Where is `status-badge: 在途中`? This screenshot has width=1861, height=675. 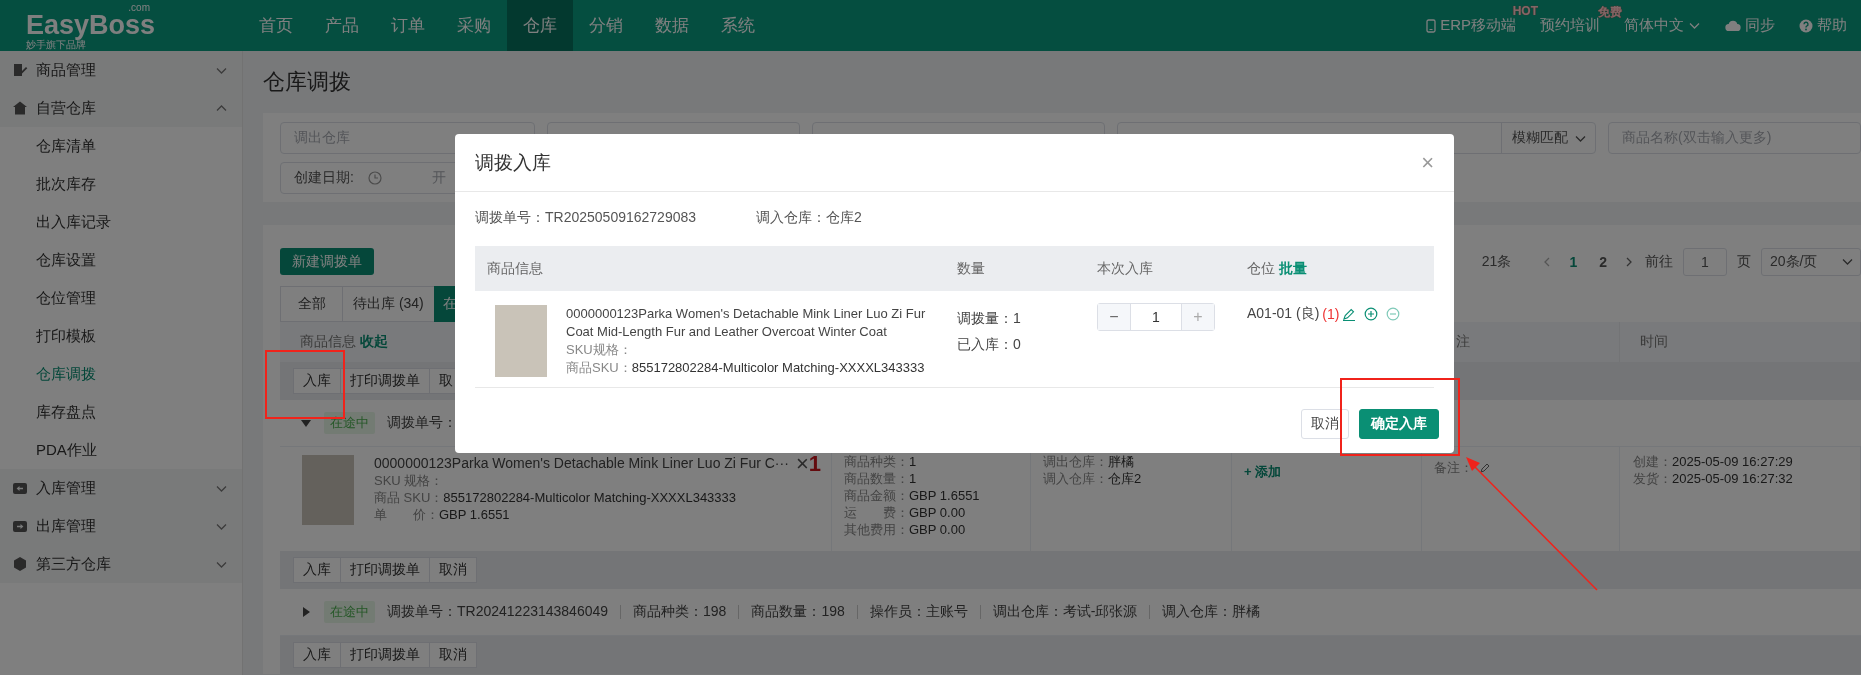 status-badge: 在途中 is located at coordinates (349, 612).